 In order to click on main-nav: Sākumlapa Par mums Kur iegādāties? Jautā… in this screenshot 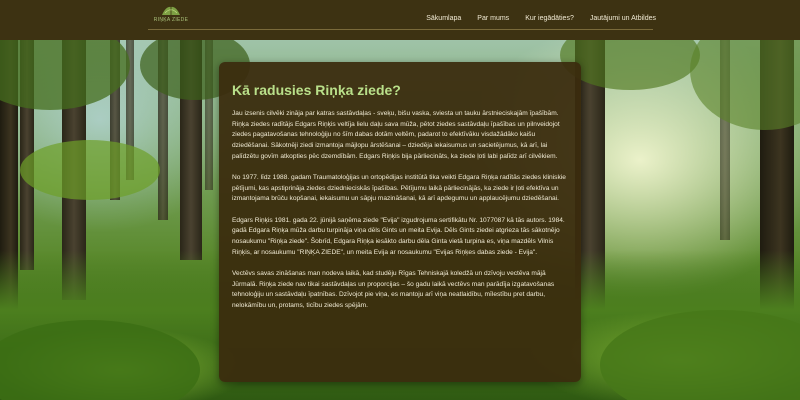, I will do `click(541, 19)`.